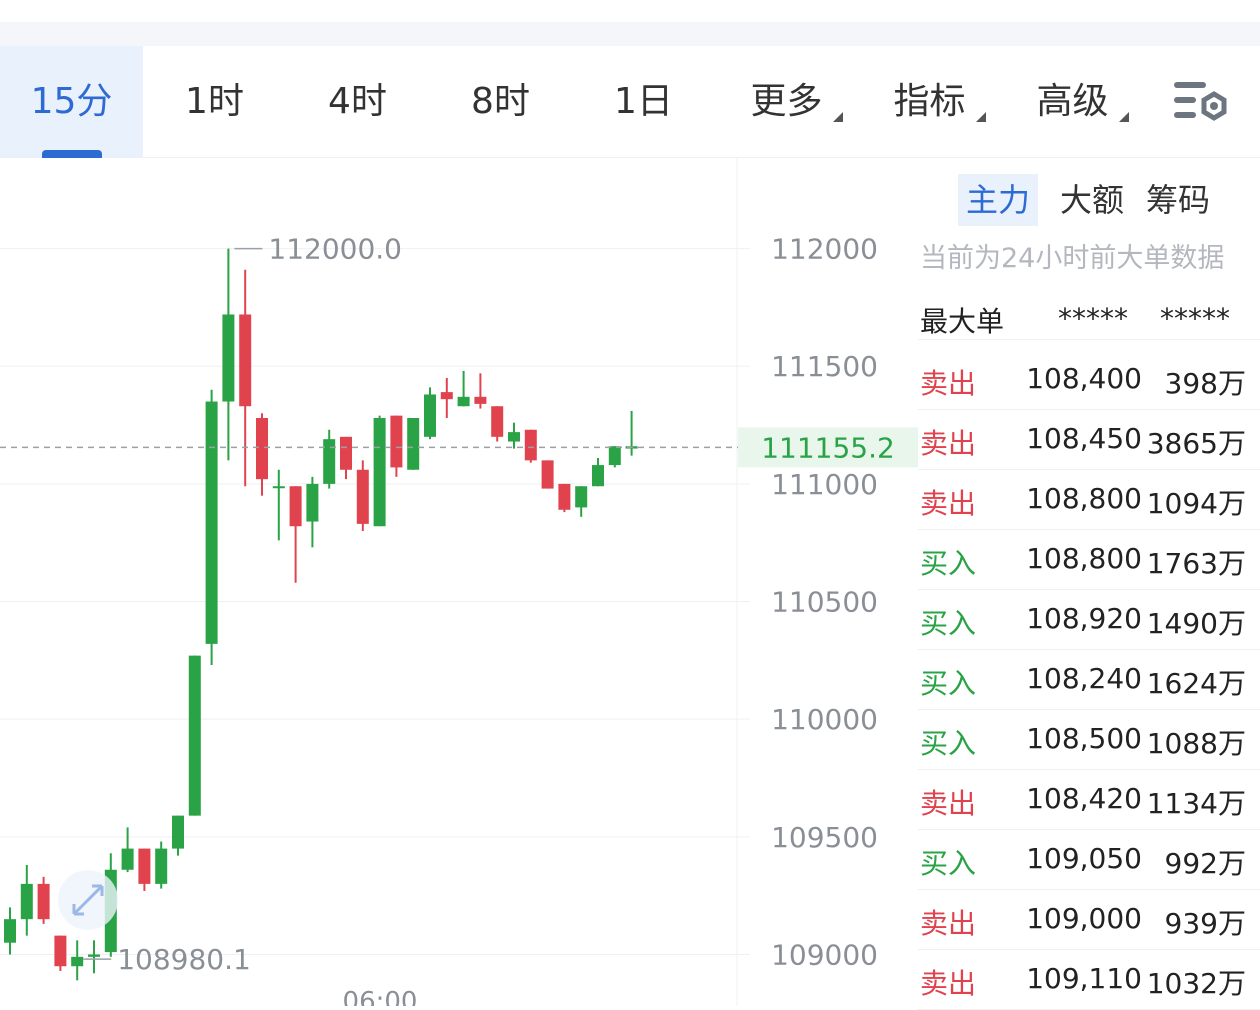  I want to click on tab-label: 高级, so click(1072, 101).